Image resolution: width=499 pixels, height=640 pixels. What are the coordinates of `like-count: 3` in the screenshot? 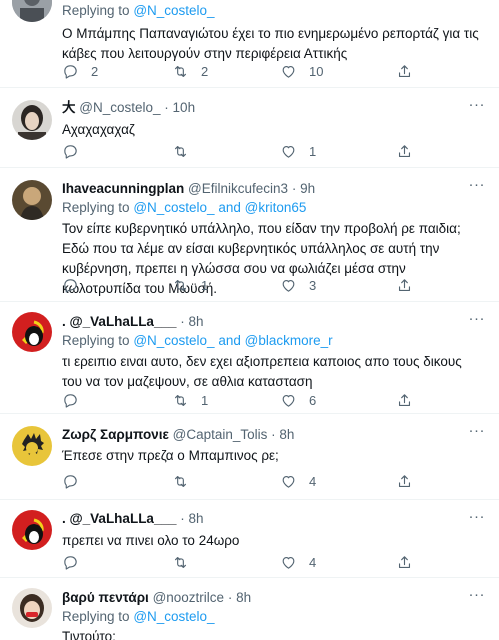 It's located at (313, 285).